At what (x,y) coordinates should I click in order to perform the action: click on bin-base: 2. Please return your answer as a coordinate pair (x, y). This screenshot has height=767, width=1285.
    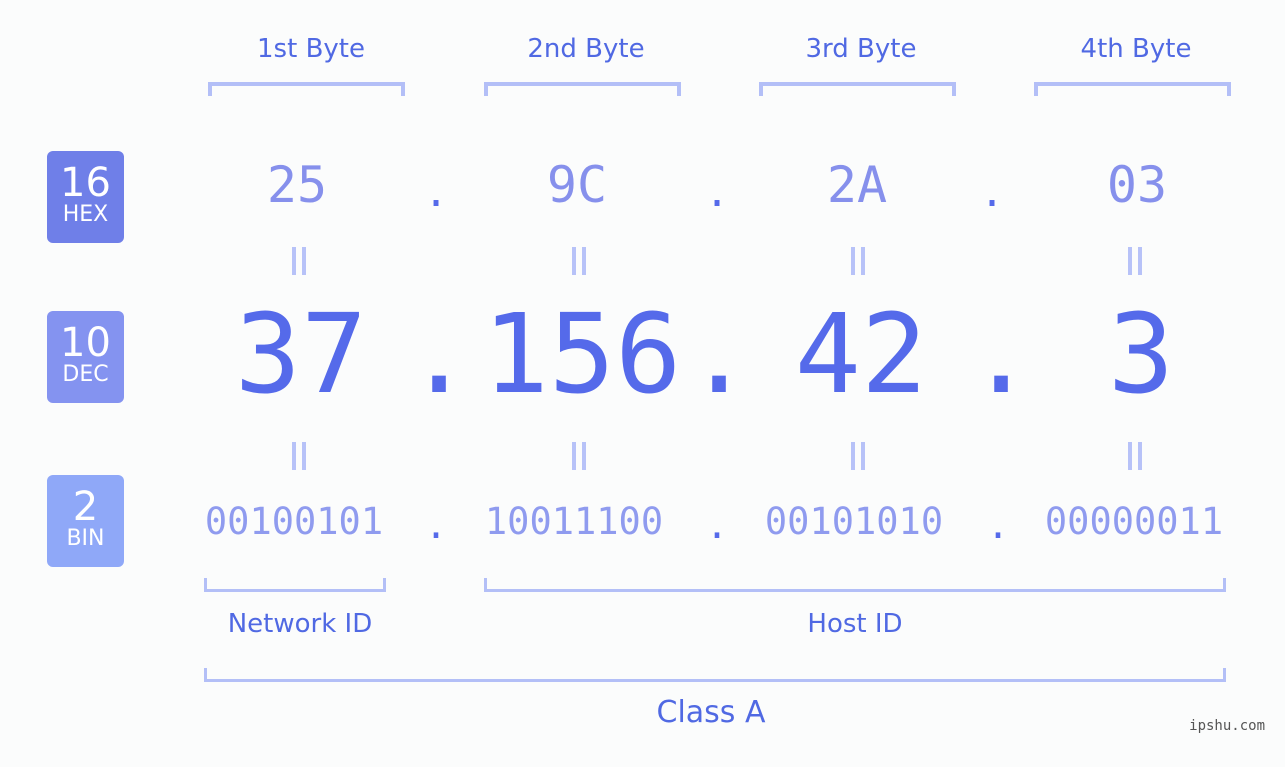
    Looking at the image, I should click on (85, 507).